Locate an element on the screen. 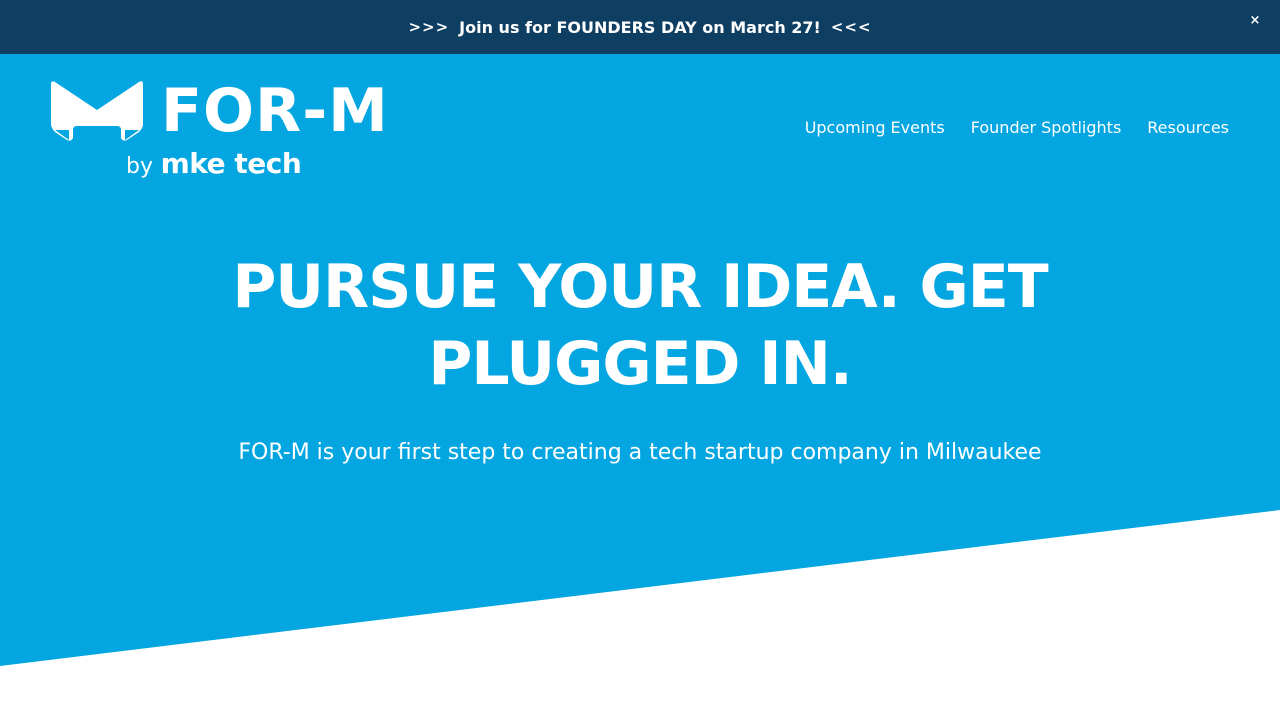 The width and height of the screenshot is (1280, 720). logo-parent-brand: mke tech is located at coordinates (231, 163).